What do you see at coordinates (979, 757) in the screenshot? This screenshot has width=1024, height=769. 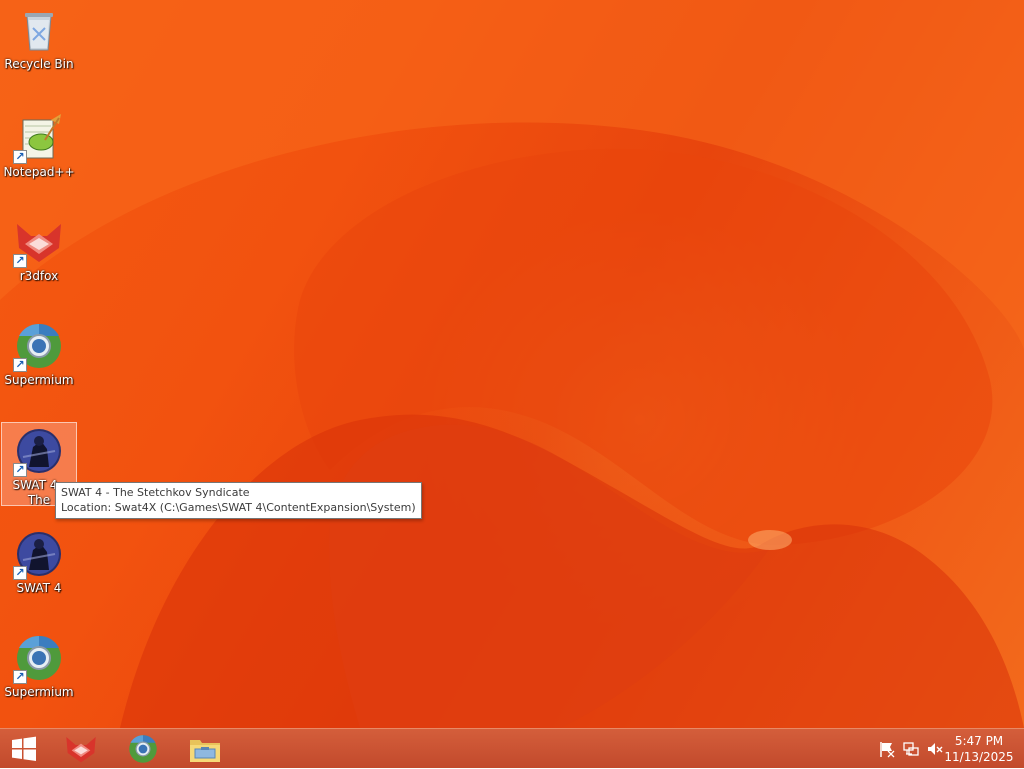 I see `clock-date: 11/13/2025` at bounding box center [979, 757].